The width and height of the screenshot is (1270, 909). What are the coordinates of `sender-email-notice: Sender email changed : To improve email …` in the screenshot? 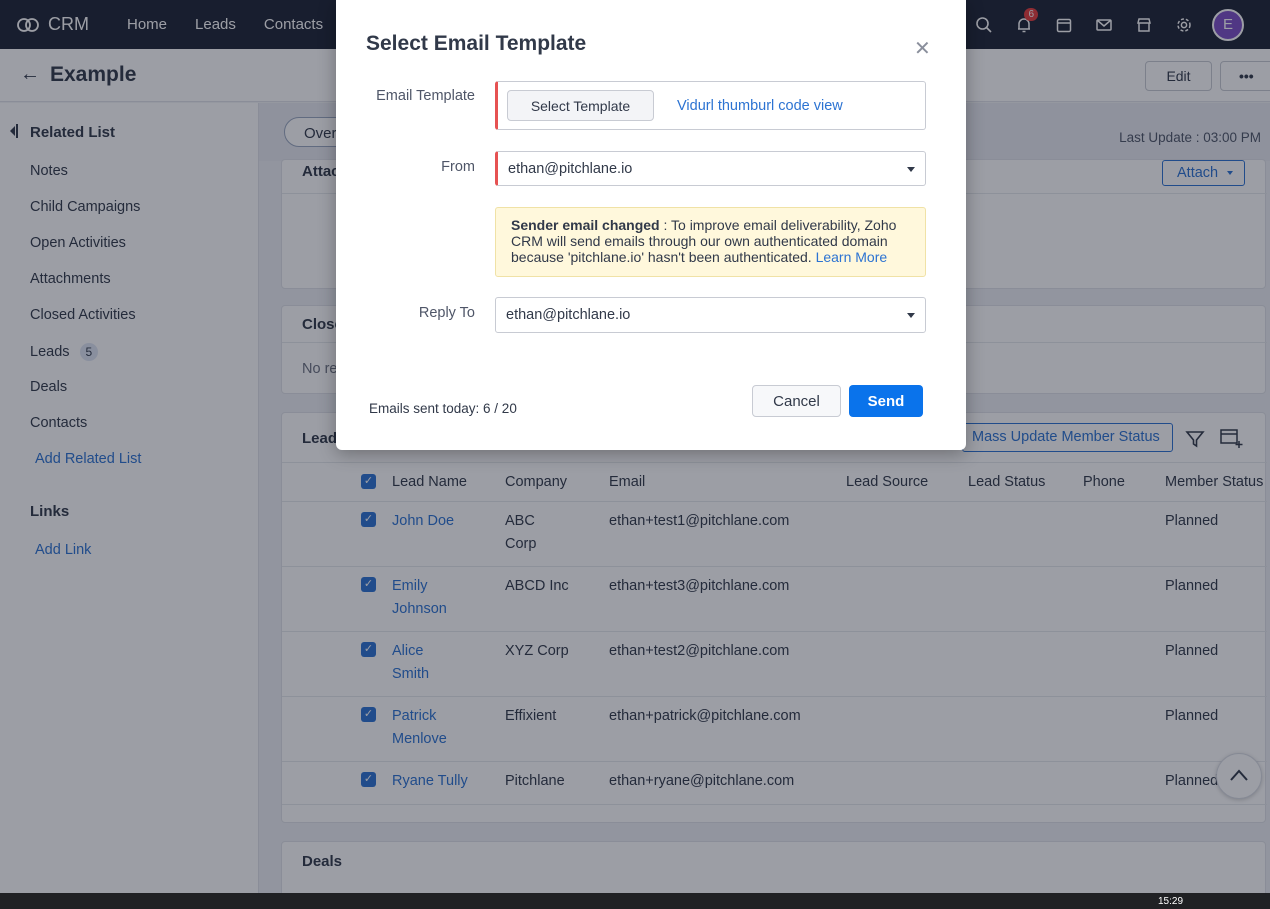 It's located at (710, 242).